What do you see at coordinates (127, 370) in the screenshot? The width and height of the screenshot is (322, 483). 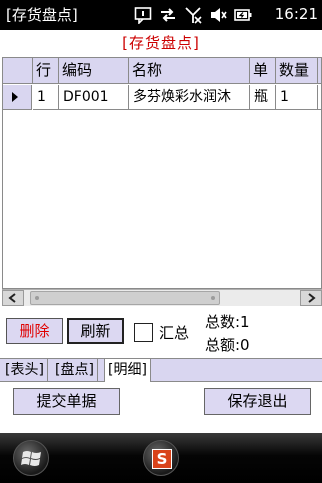 I see `tab-detail: [明细]` at bounding box center [127, 370].